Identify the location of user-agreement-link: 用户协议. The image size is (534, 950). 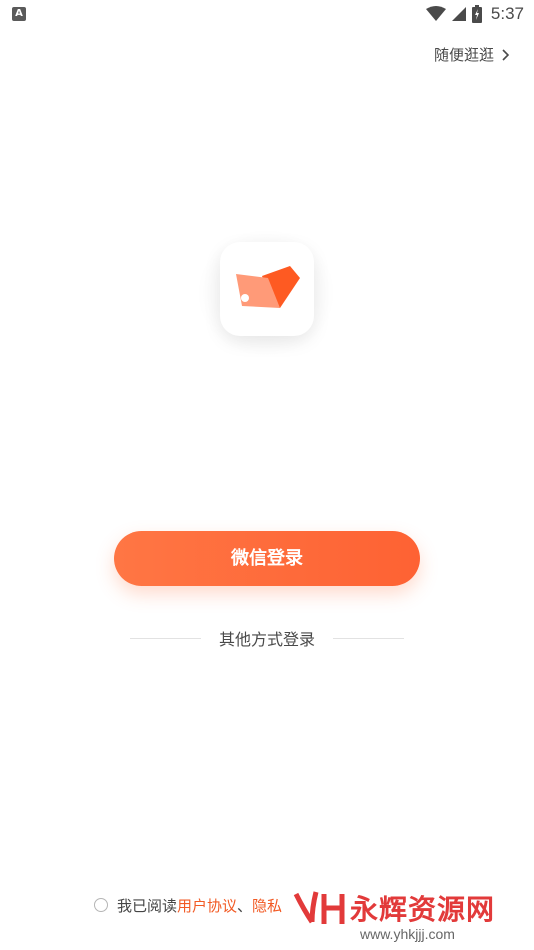
(207, 905).